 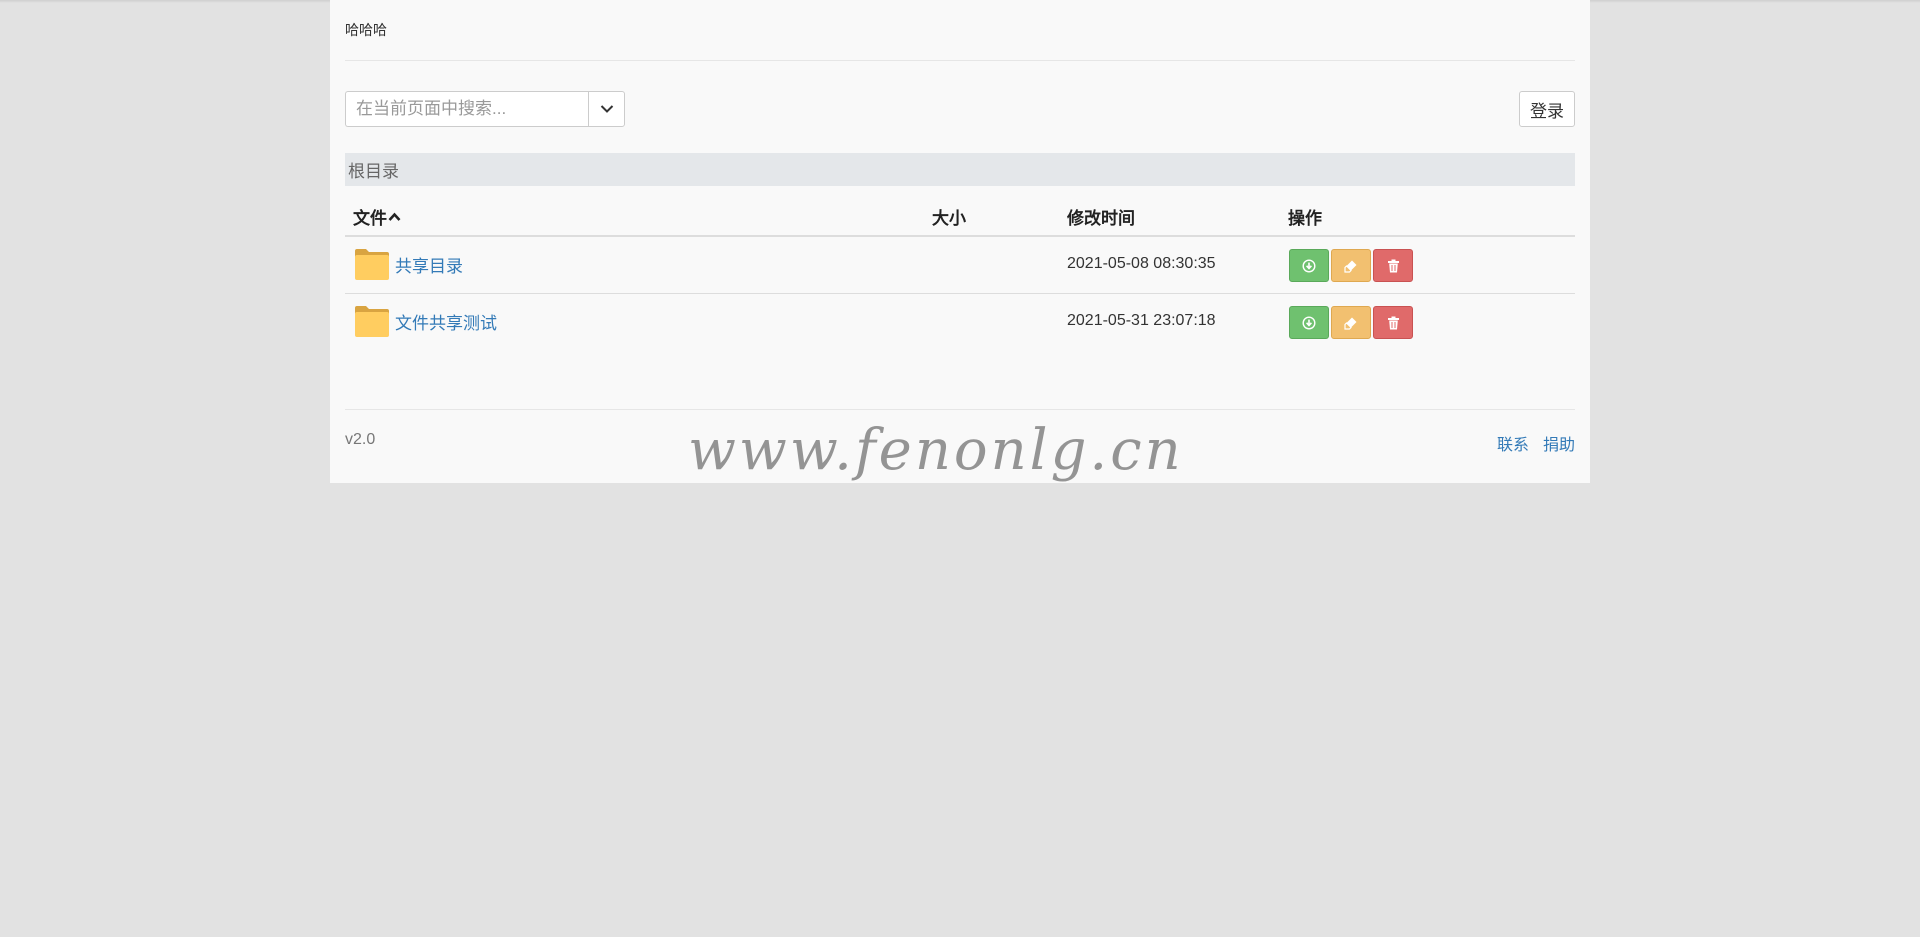 What do you see at coordinates (960, 409) in the screenshot?
I see `footer-divider` at bounding box center [960, 409].